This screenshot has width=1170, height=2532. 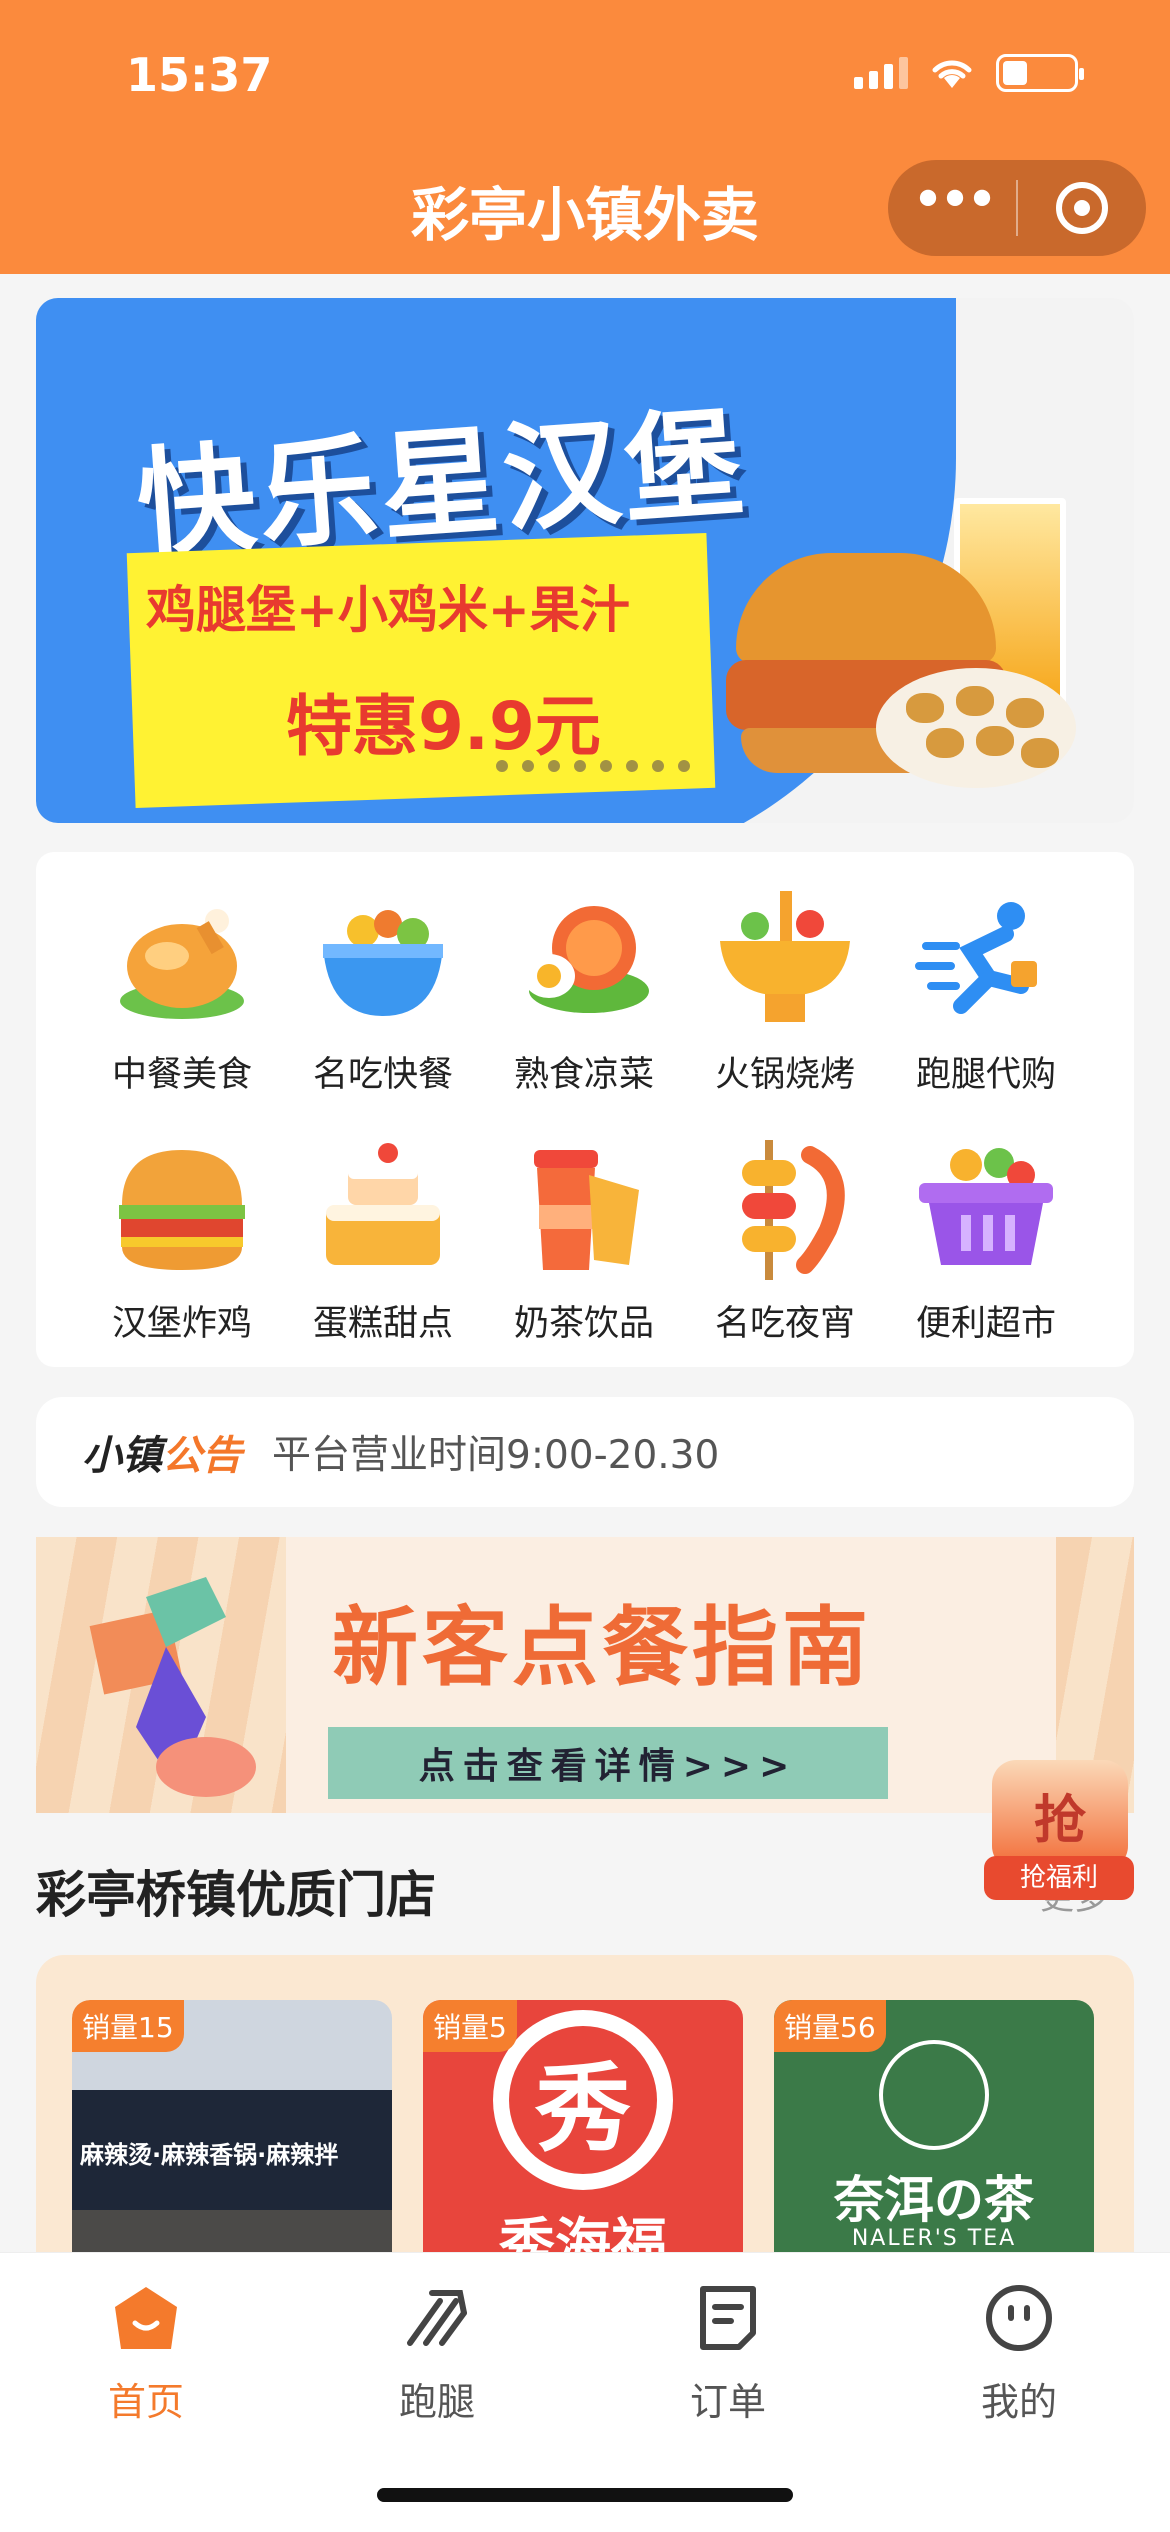 What do you see at coordinates (181, 1075) in the screenshot?
I see `category-label: 中餐美食` at bounding box center [181, 1075].